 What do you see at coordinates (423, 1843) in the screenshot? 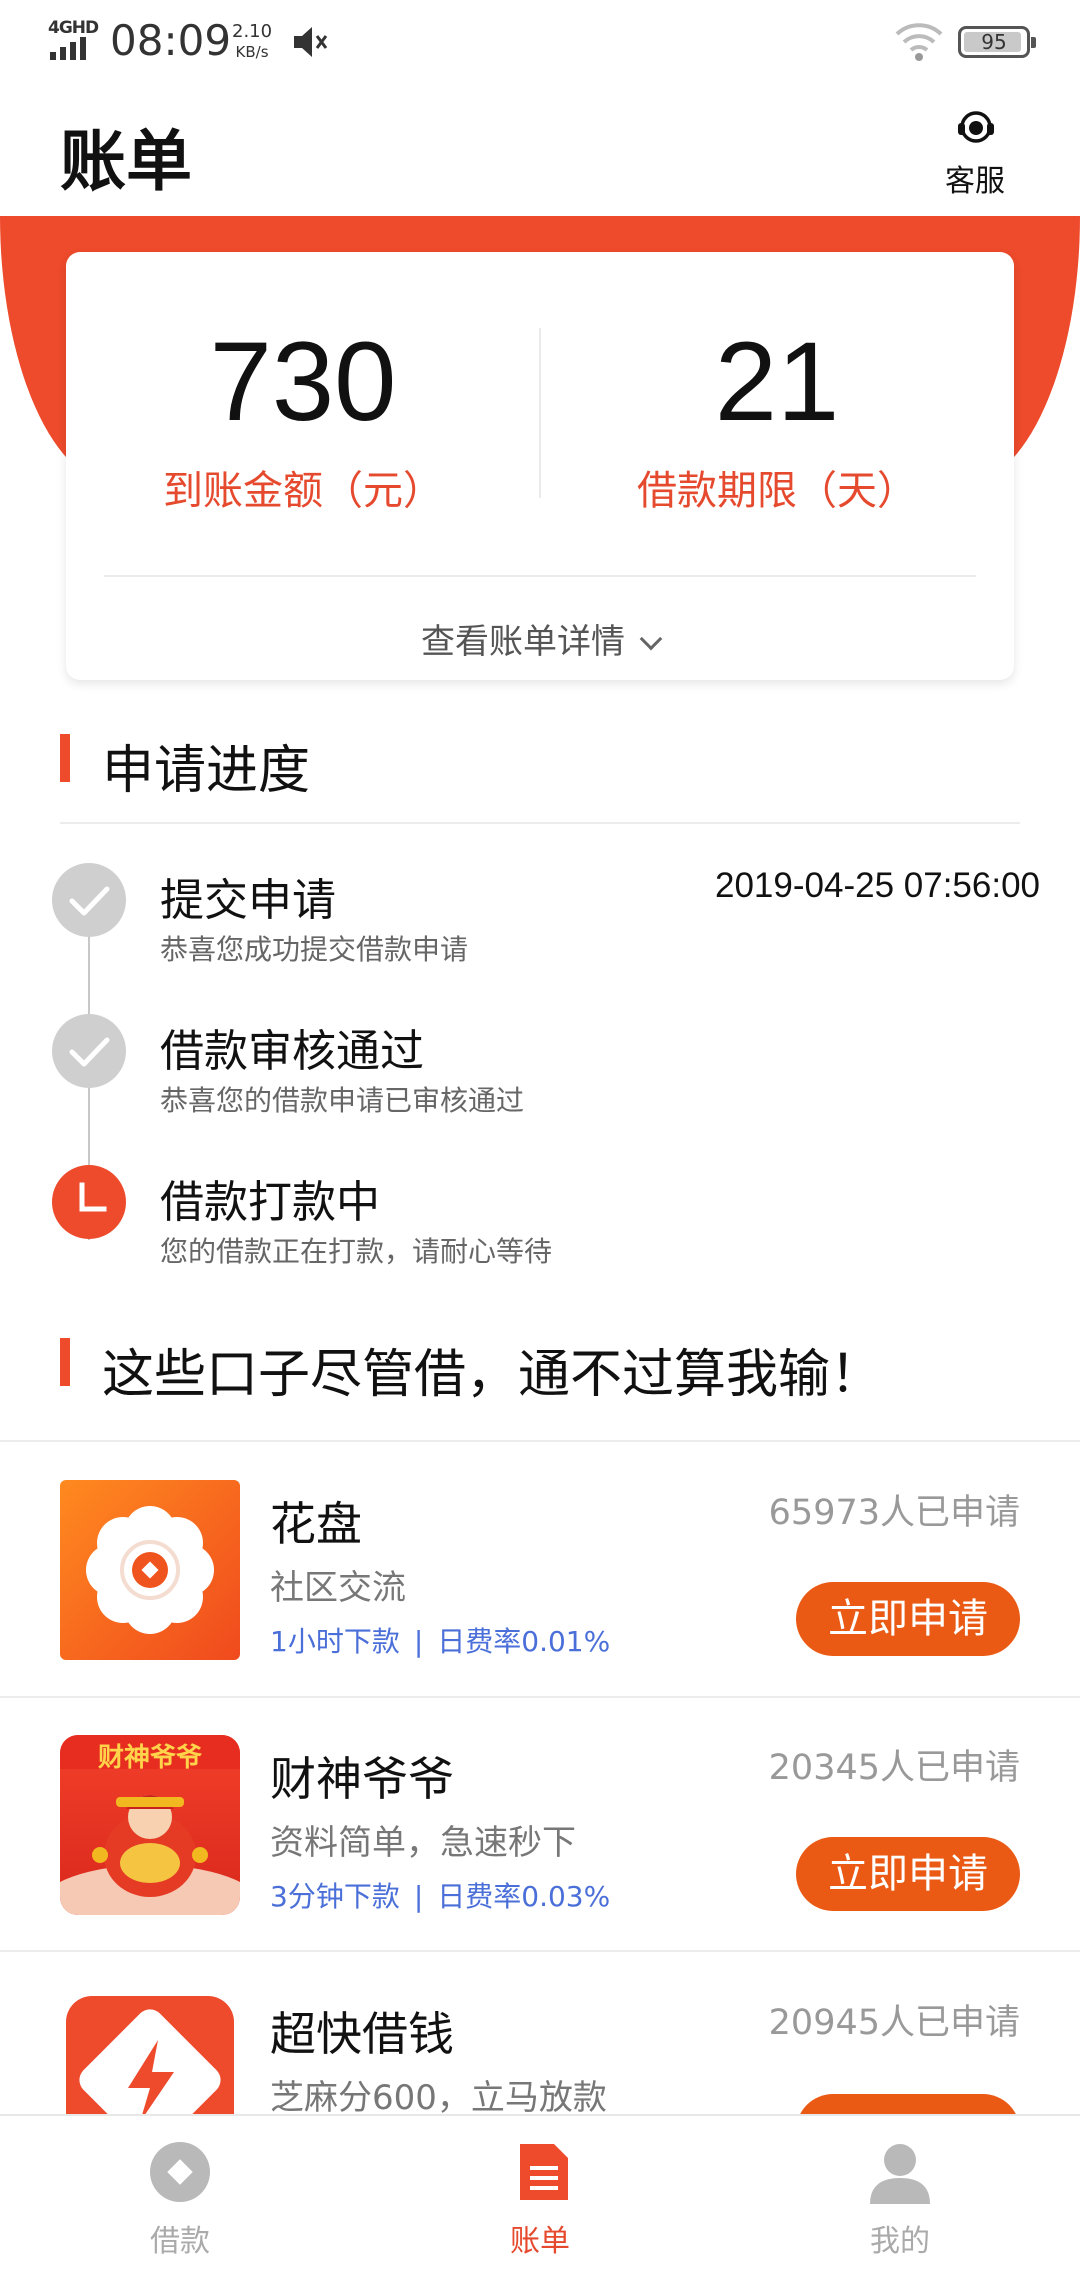
I see `loan-description: 资料简单，急速秒下` at bounding box center [423, 1843].